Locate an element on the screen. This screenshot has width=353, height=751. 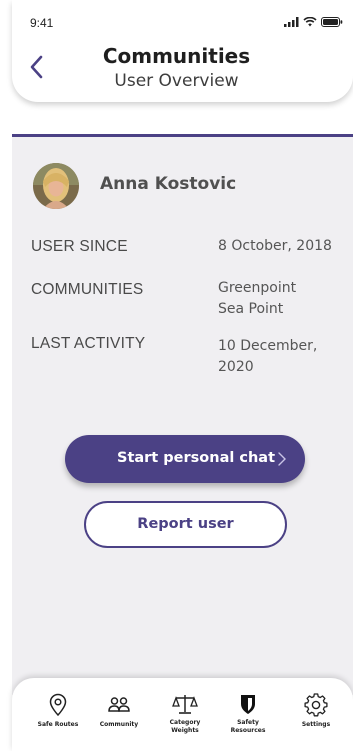
tab-category-weights: Category Weights is located at coordinates (185, 714).